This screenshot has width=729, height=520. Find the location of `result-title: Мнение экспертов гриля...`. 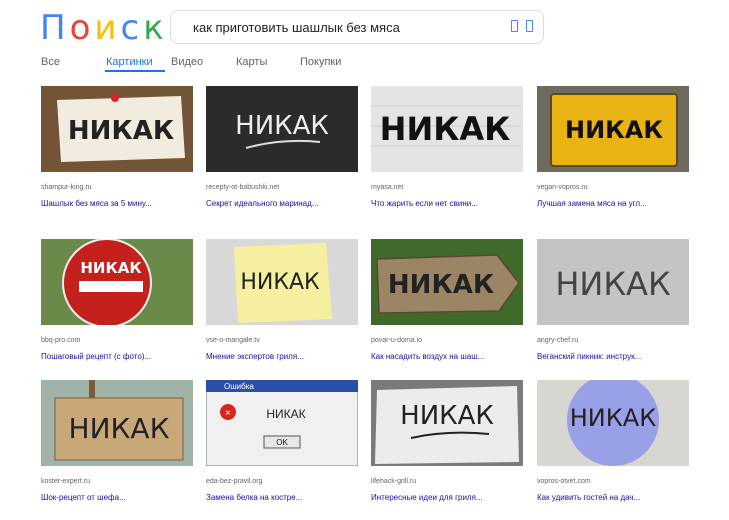

result-title: Мнение экспертов гриля... is located at coordinates (282, 356).